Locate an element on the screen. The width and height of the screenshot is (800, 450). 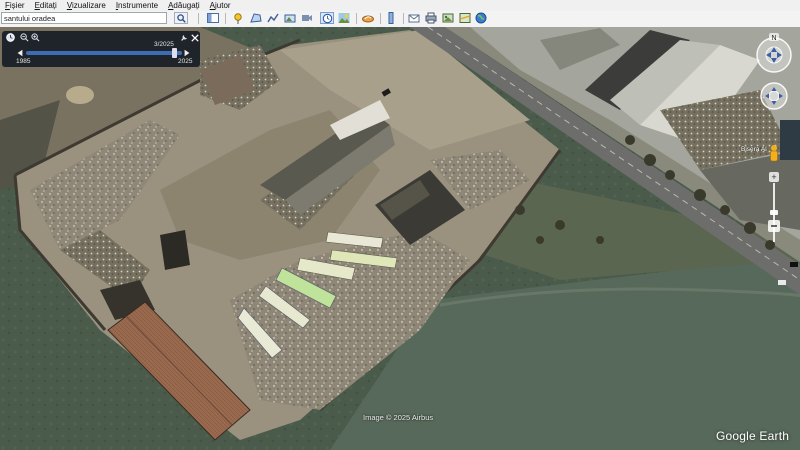
switch-planet-button is located at coordinates (368, 18).